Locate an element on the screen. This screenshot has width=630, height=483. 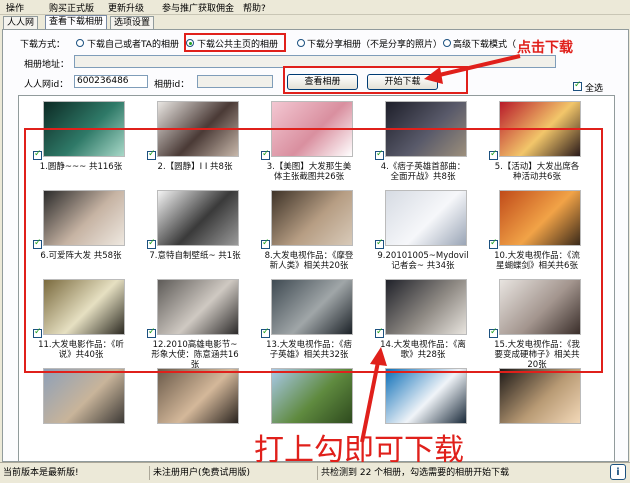
select-all-label: 全选 is located at coordinates (594, 89).